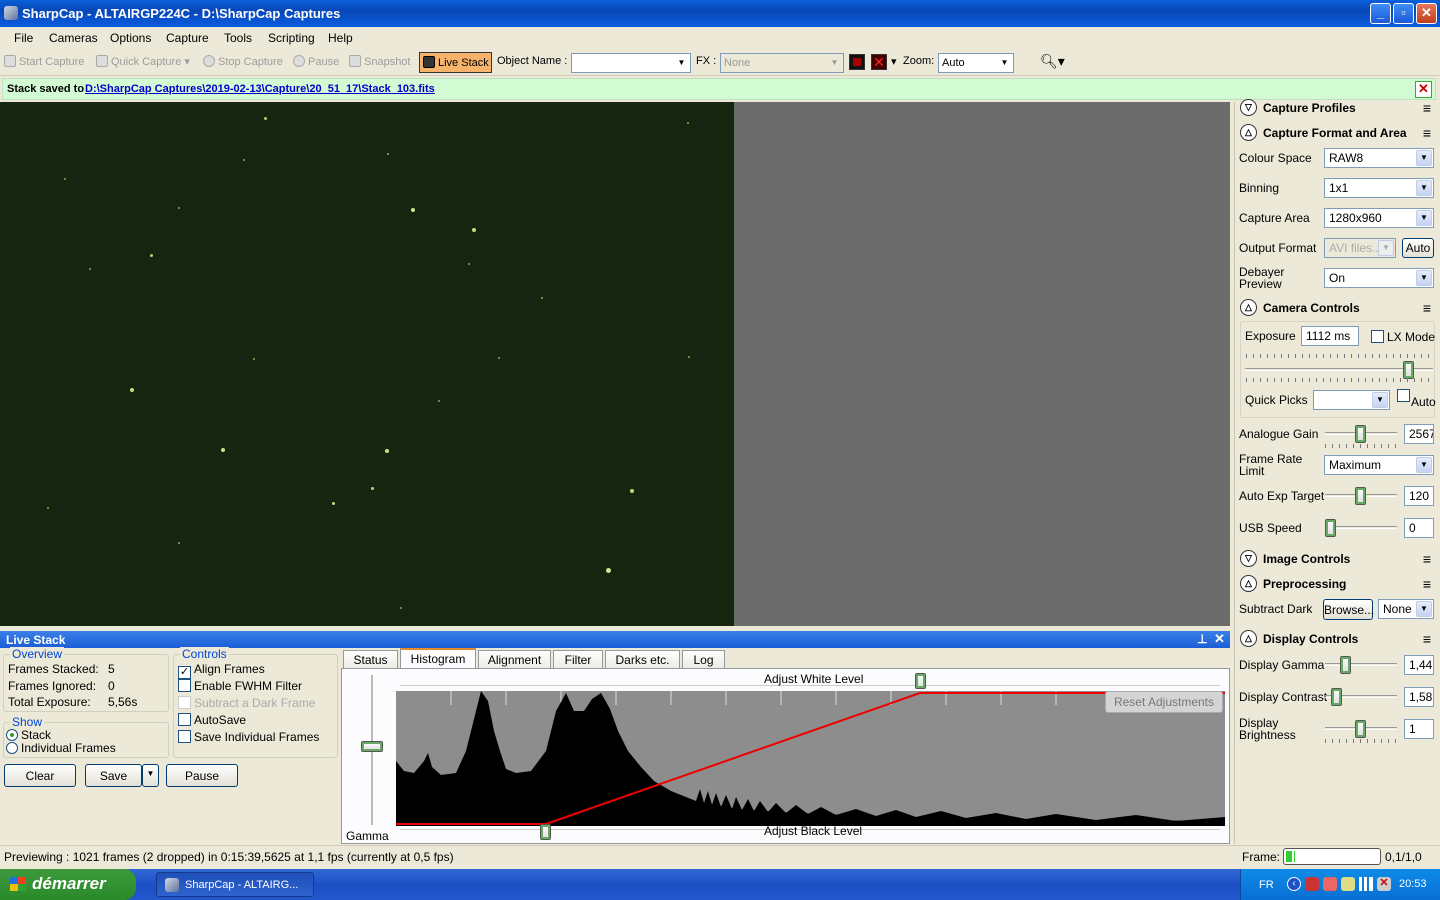 Image resolution: width=1440 pixels, height=900 pixels. Describe the element at coordinates (1379, 278) in the screenshot. I see `debayer-preview-select: On ▼` at that location.